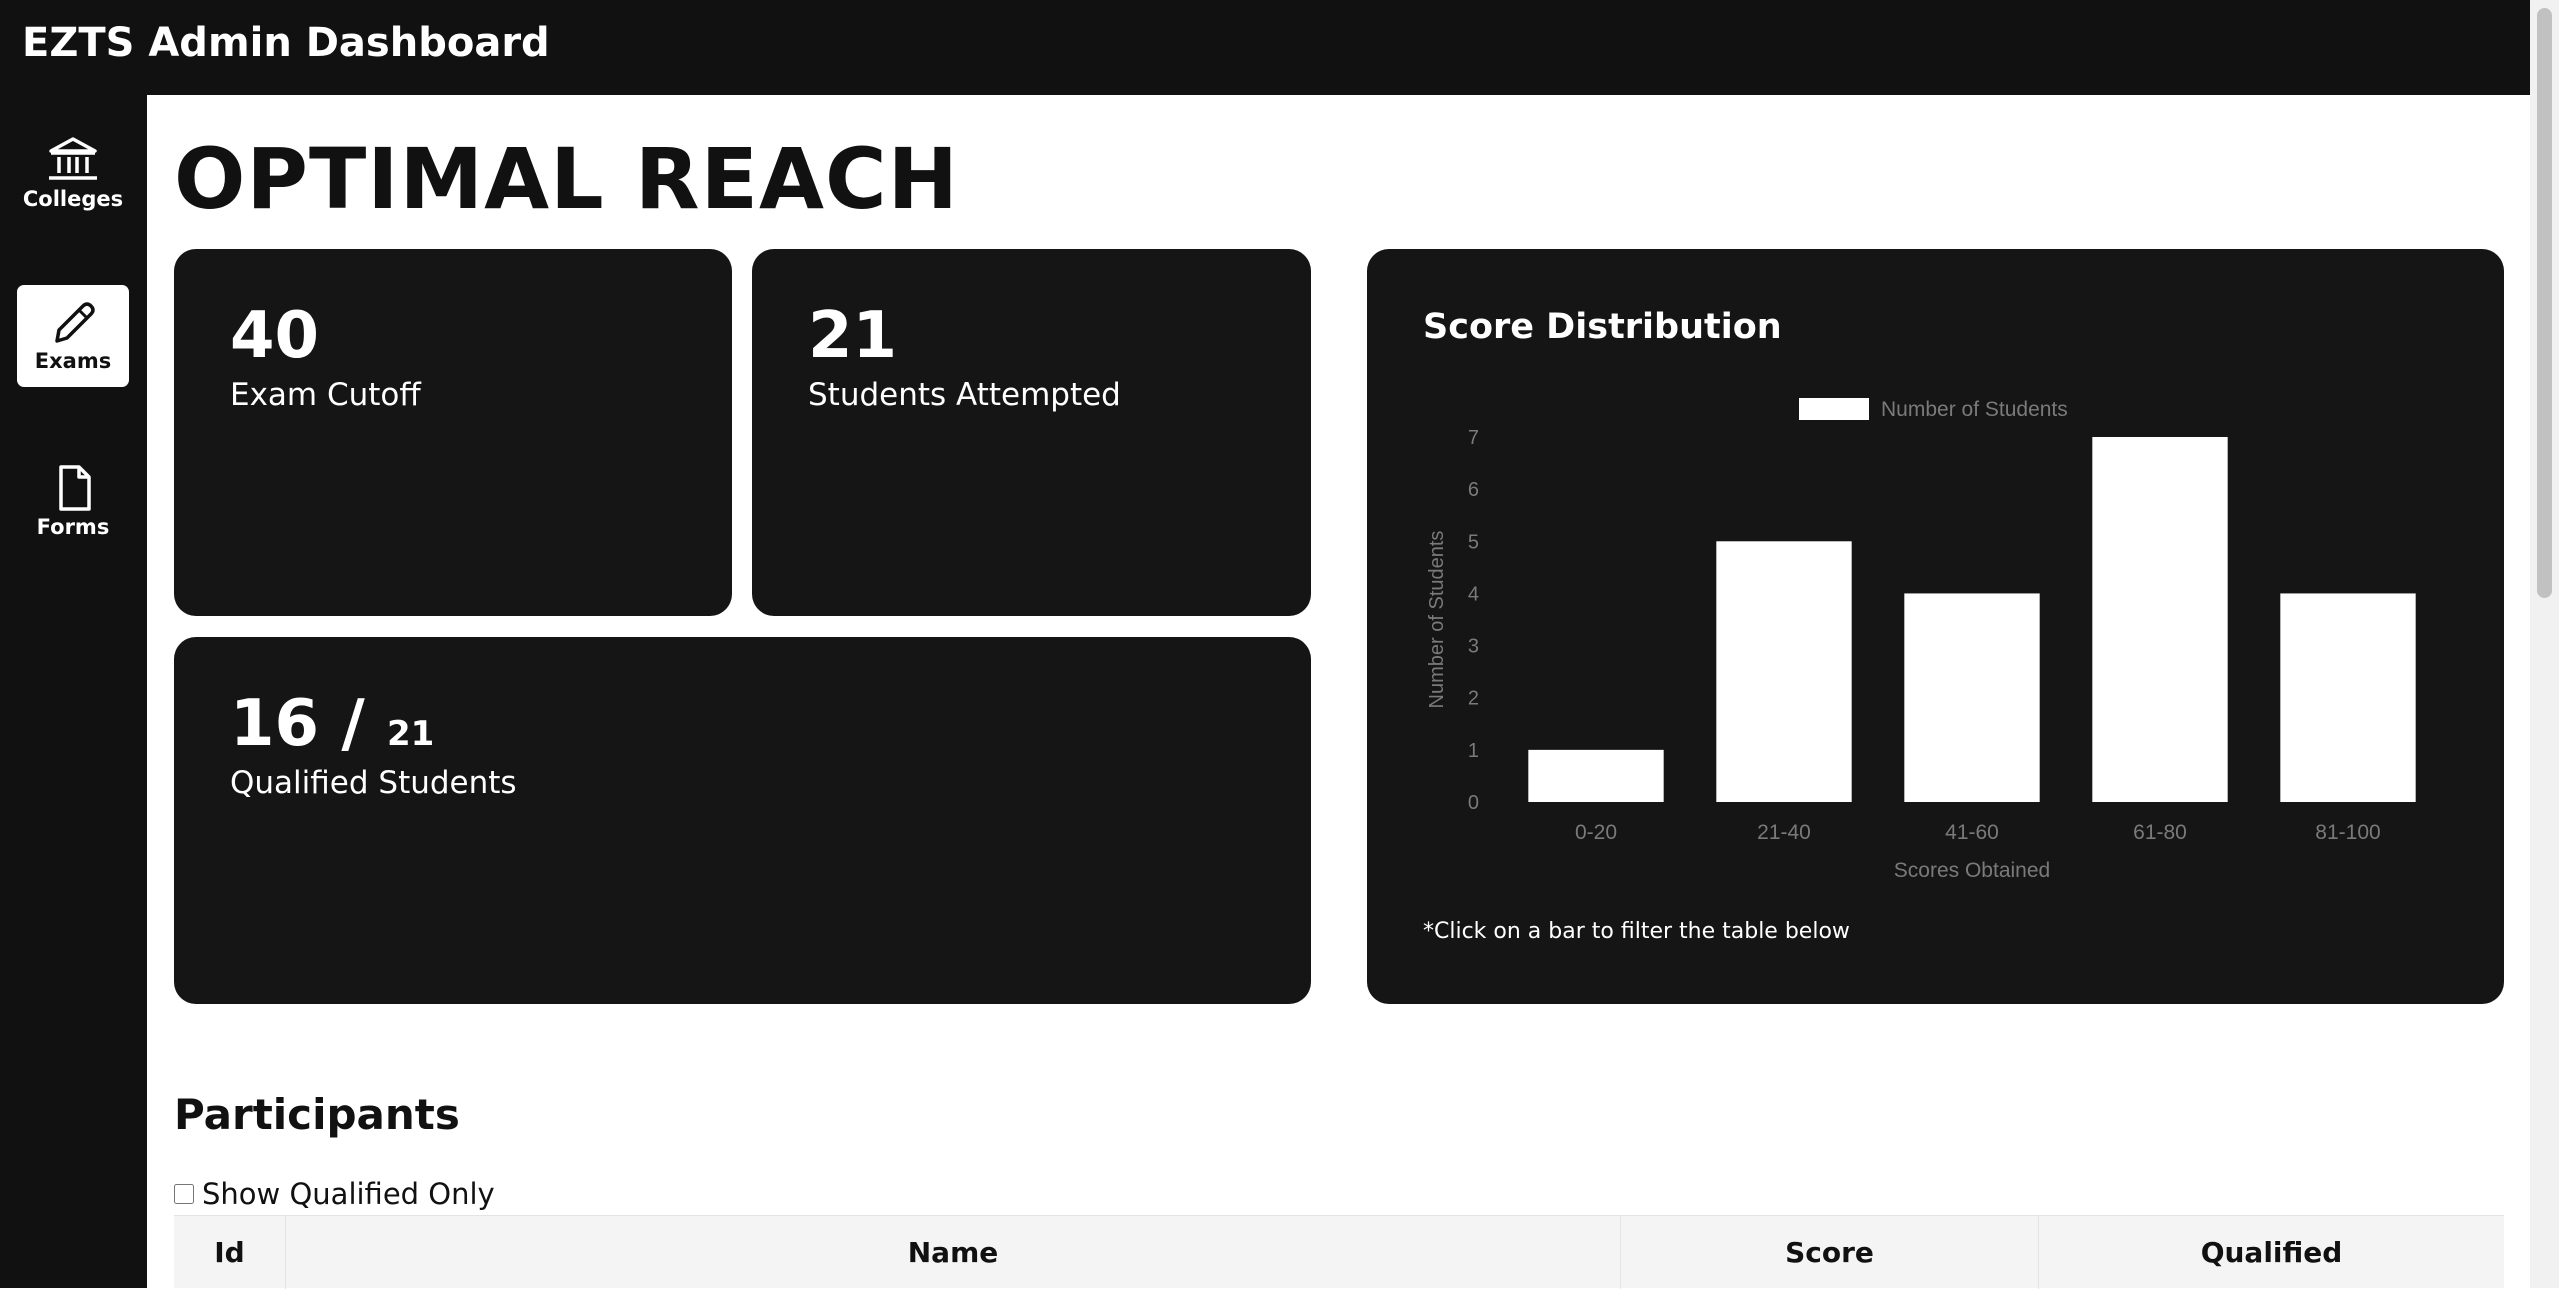 Image resolution: width=2559 pixels, height=1289 pixels. Describe the element at coordinates (75, 488) in the screenshot. I see `file-icon` at that location.